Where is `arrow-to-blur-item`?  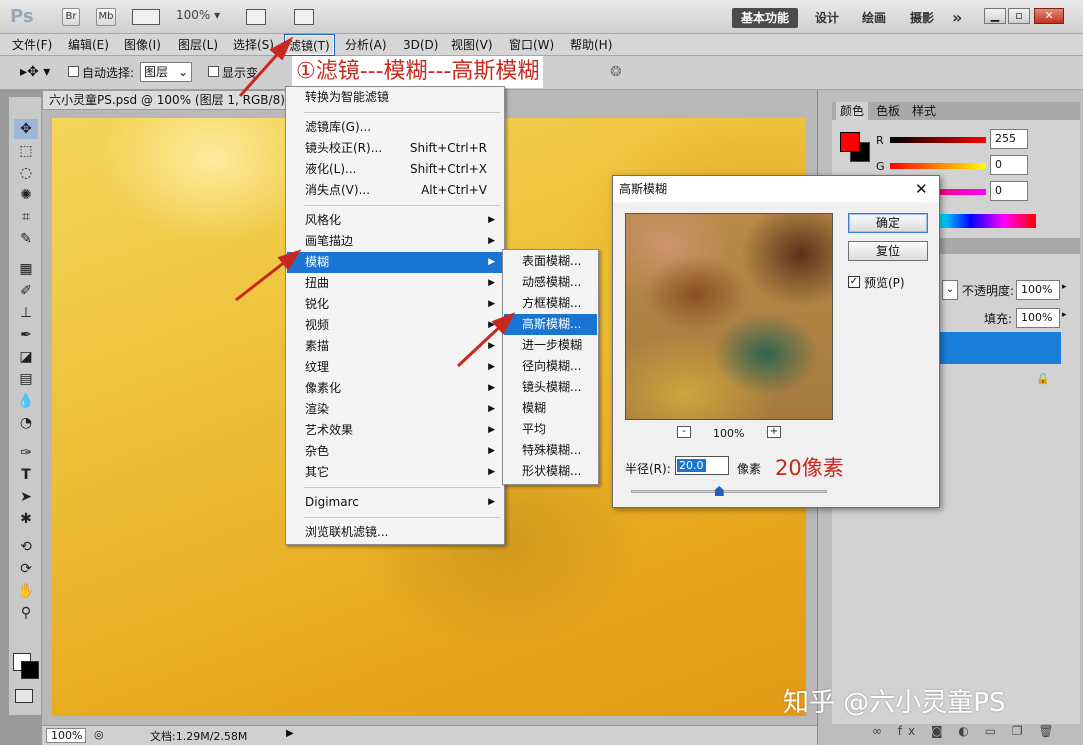
arrow-to-blur-item is located at coordinates (263, 279).